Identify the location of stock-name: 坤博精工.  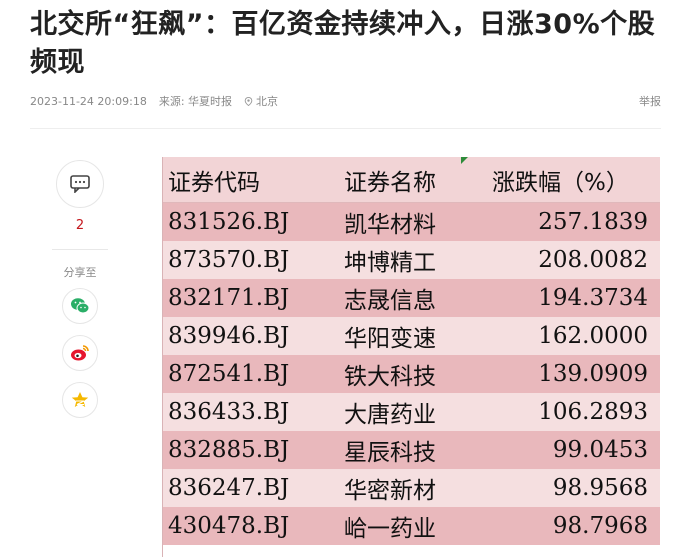
(390, 263).